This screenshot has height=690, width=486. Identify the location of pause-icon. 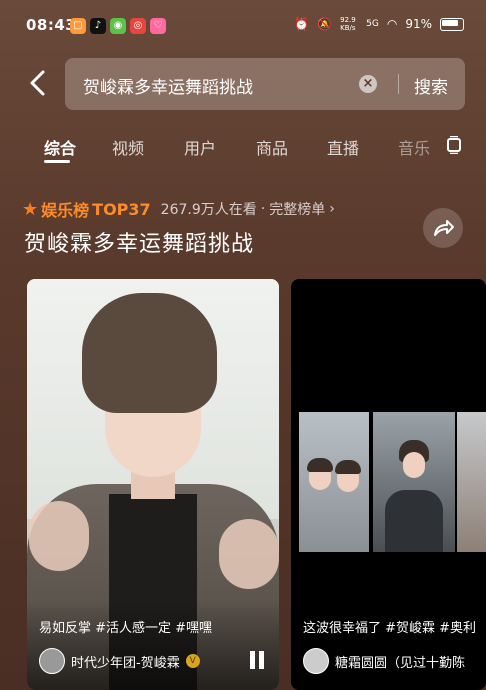
(257, 660).